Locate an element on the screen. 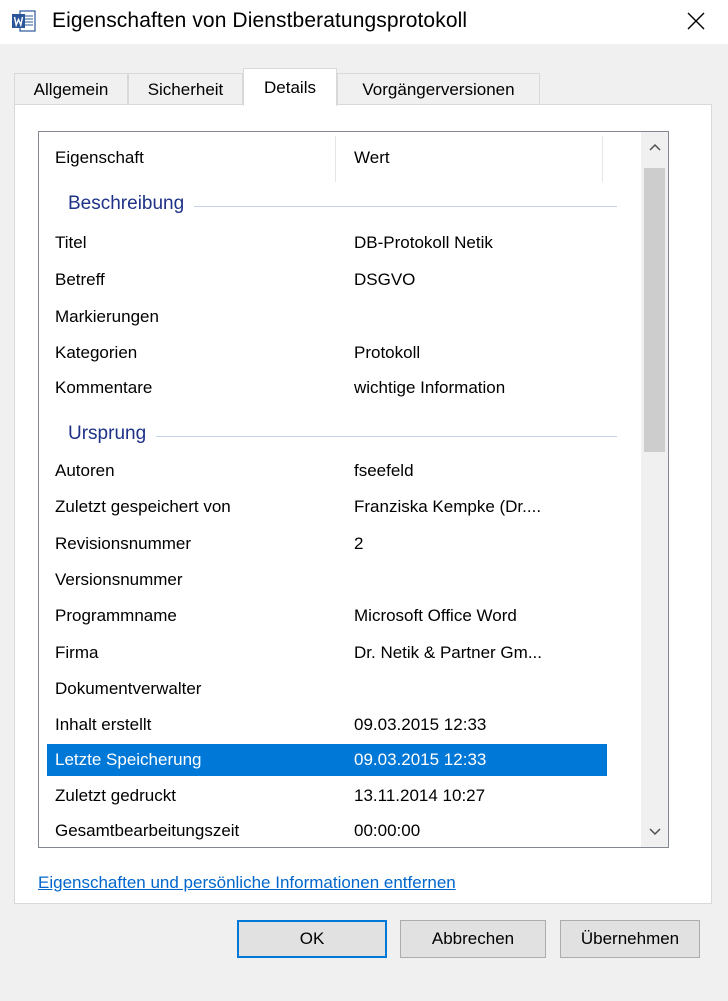 The image size is (728, 1001). property-name: Dokumentverwalter is located at coordinates (128, 688).